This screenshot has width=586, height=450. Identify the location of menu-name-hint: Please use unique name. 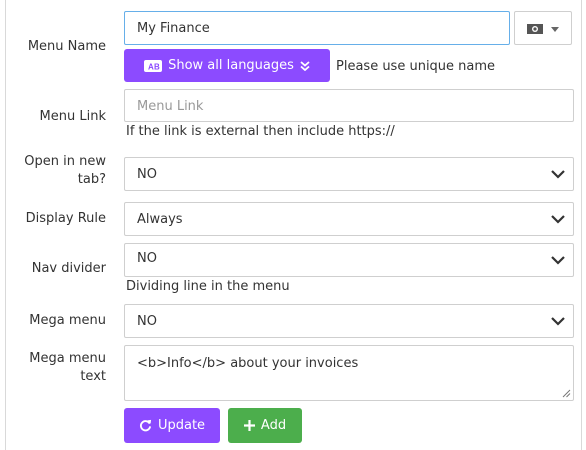
(416, 66).